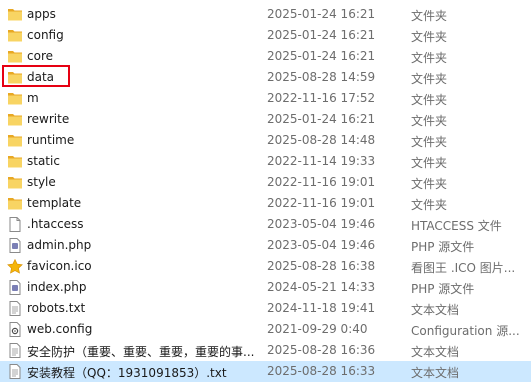 The image size is (531, 390). Describe the element at coordinates (15, 266) in the screenshot. I see `star-icon` at that location.